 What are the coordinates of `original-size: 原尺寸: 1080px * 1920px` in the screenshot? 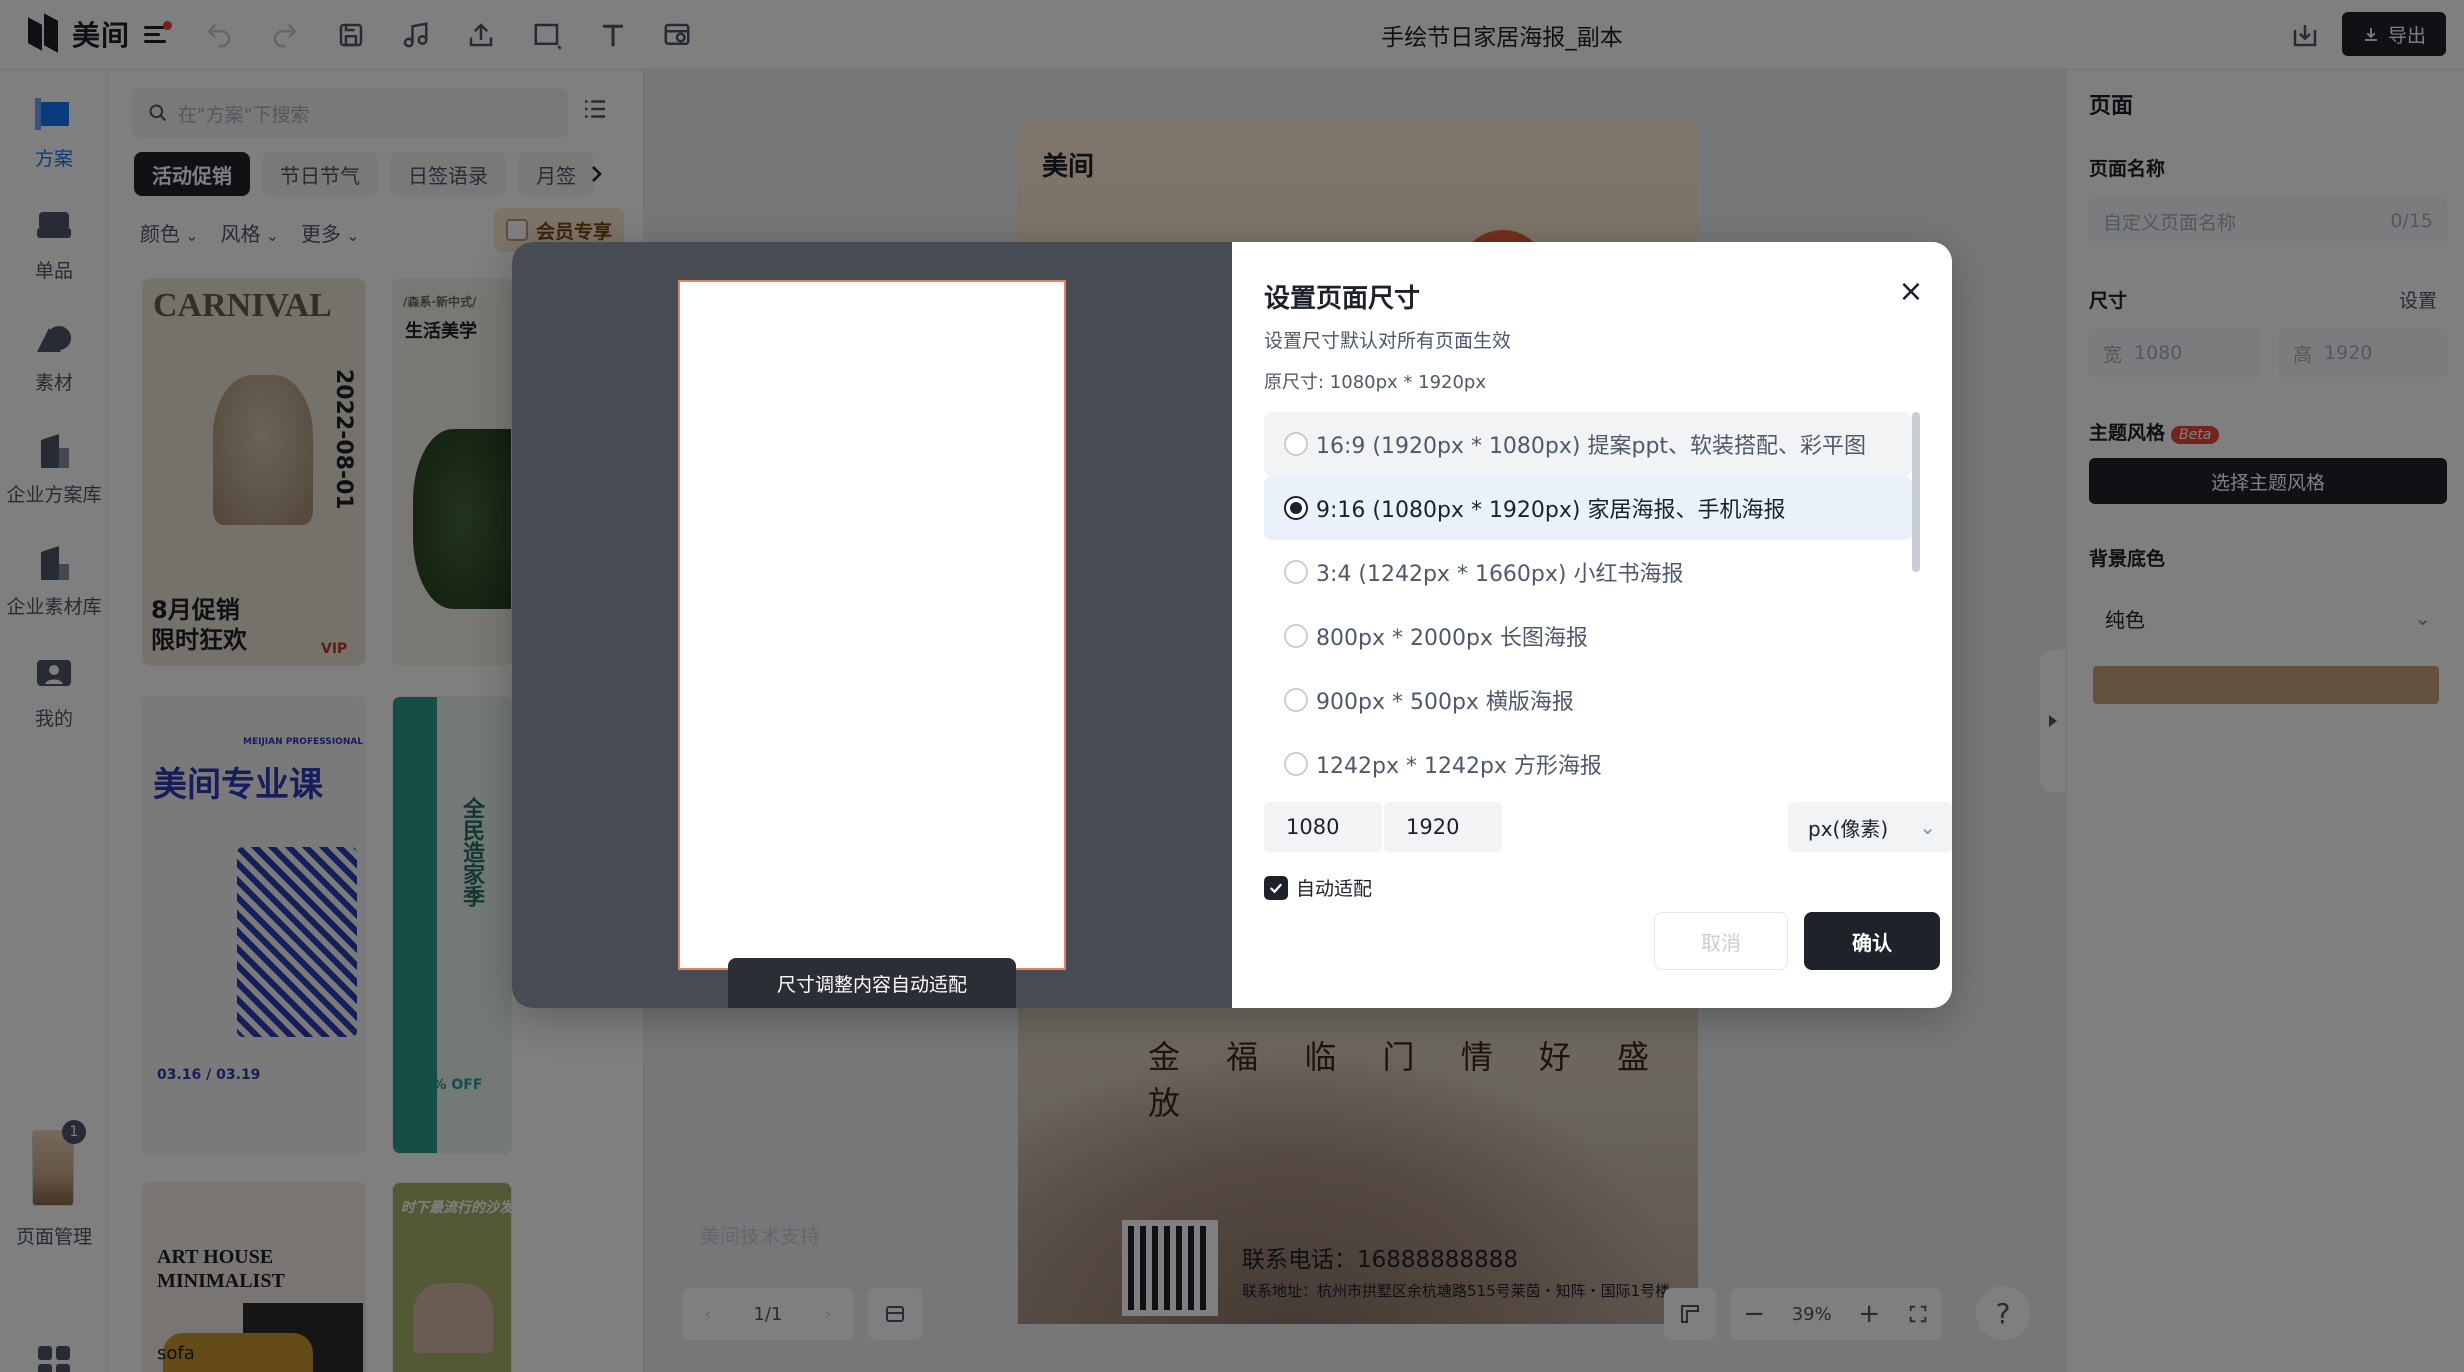 It's located at (1375, 382).